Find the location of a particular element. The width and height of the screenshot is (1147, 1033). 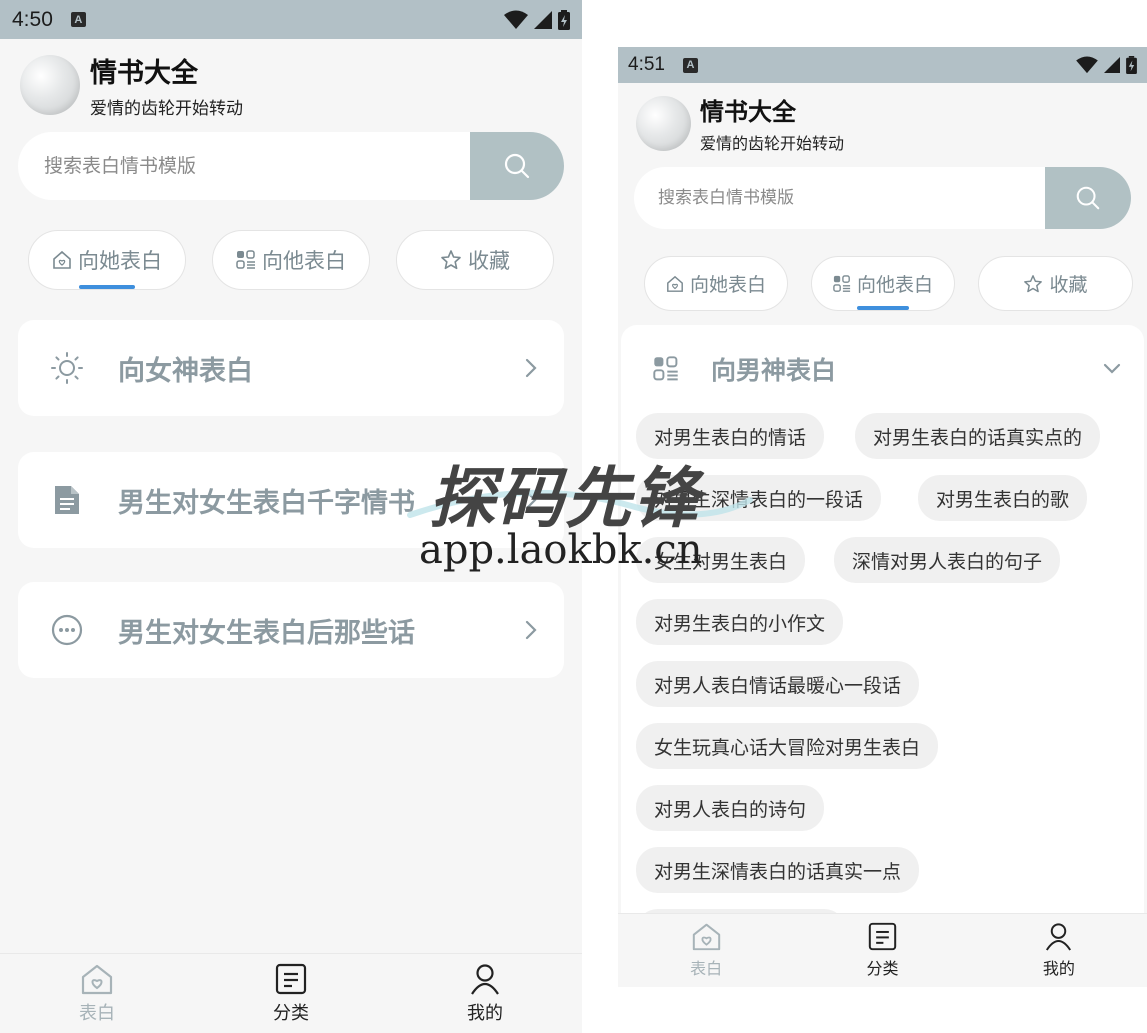

chip-item: 对男生表白的情话 is located at coordinates (730, 436).